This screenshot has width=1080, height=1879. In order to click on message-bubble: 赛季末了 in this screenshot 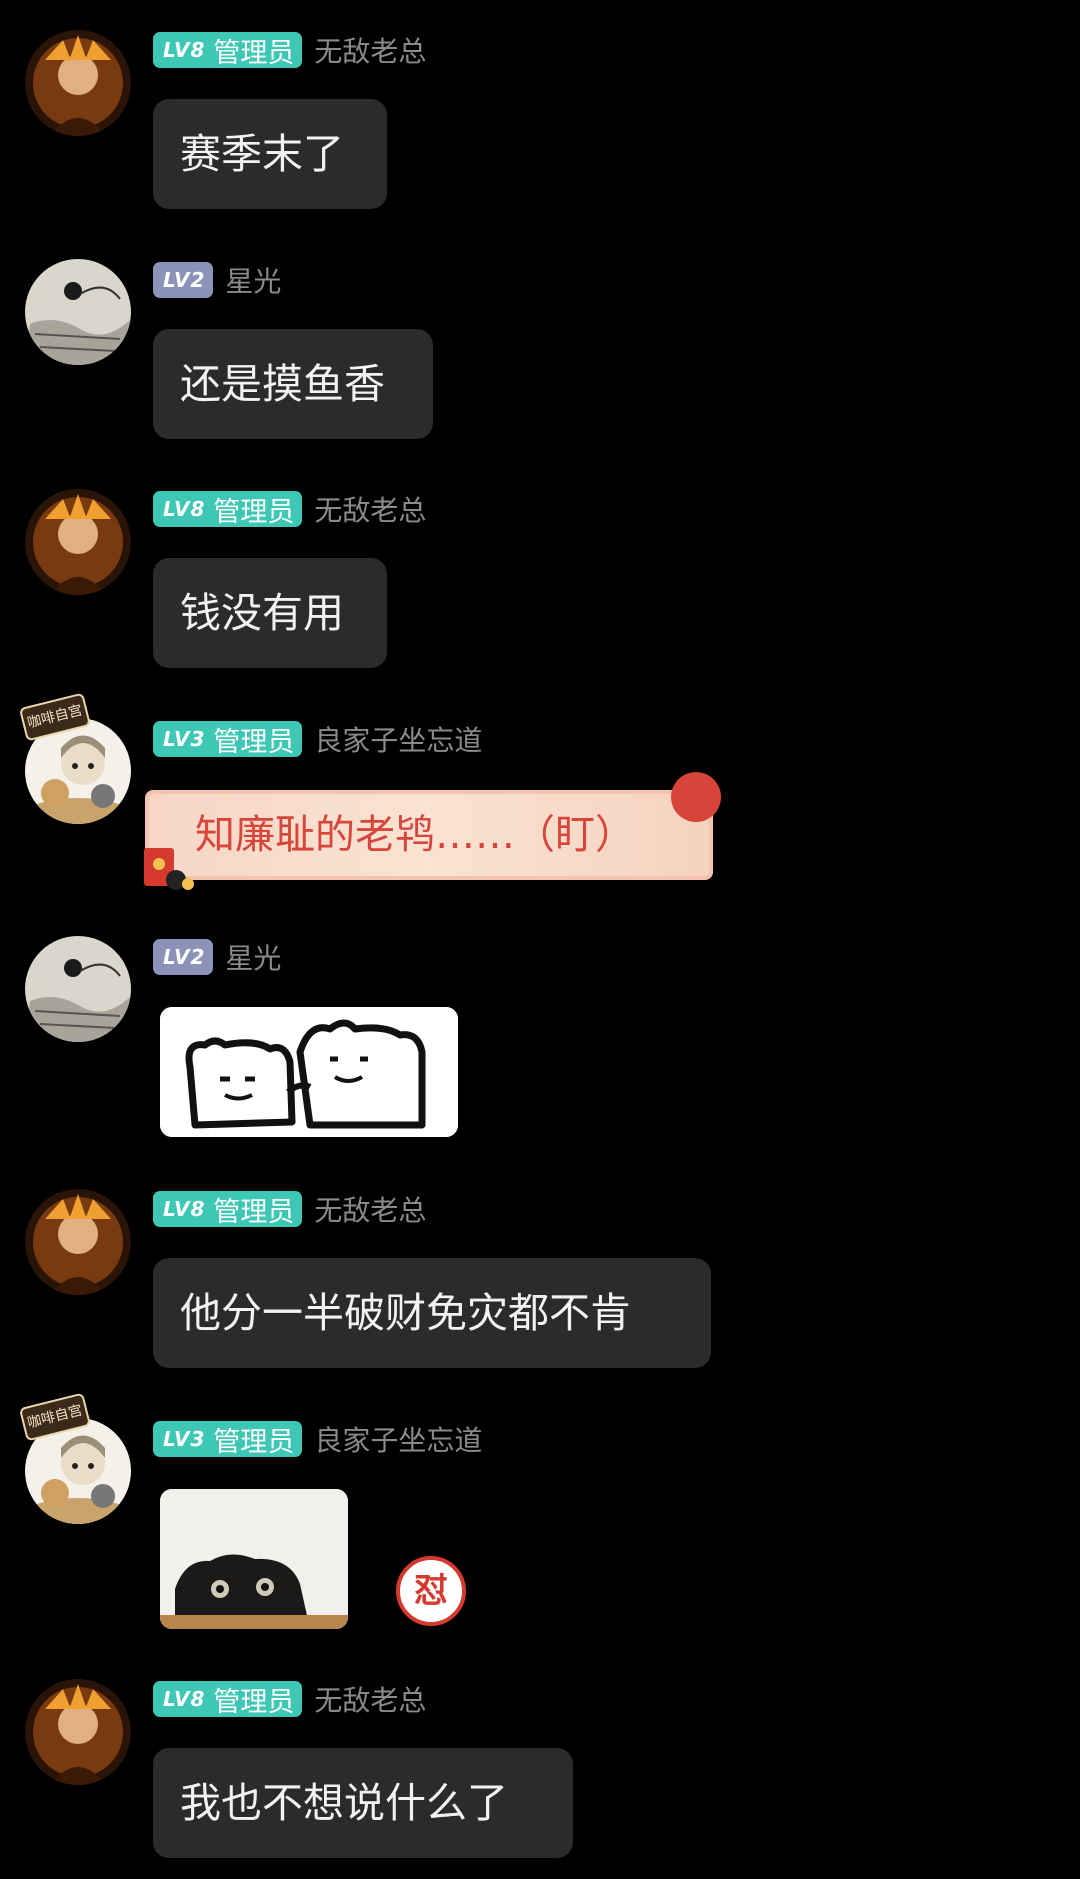, I will do `click(270, 154)`.